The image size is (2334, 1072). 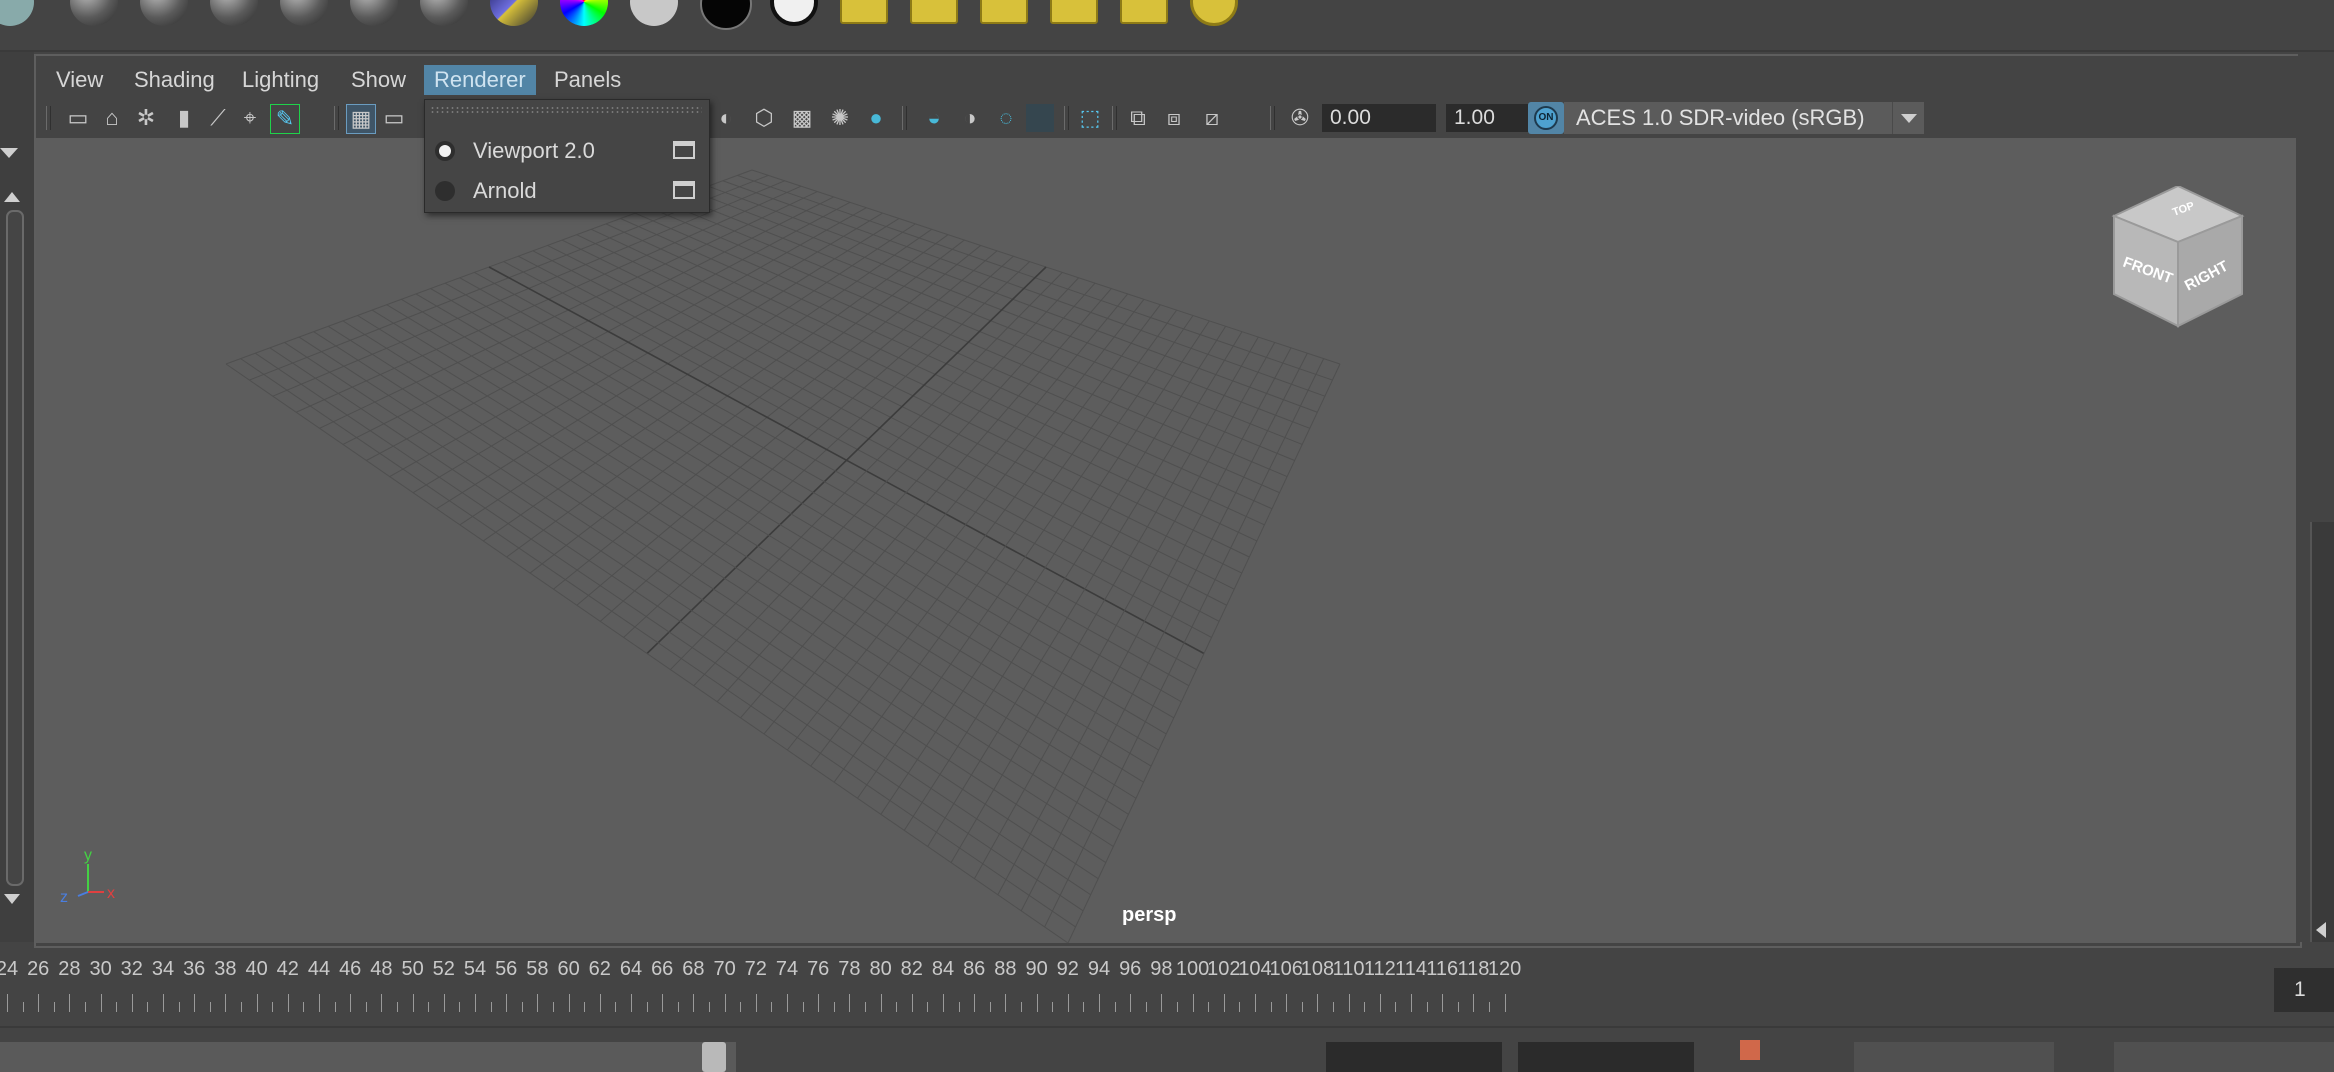 I want to click on shelf-tool-icon, so click(x=17, y=13).